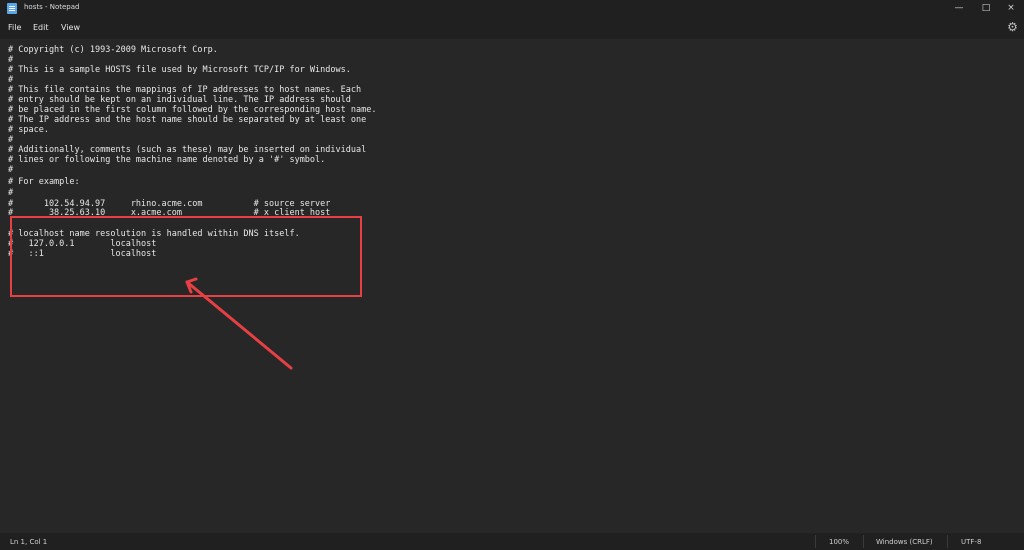 Image resolution: width=1024 pixels, height=550 pixels. Describe the element at coordinates (839, 542) in the screenshot. I see `zoom-level: 100%` at that location.